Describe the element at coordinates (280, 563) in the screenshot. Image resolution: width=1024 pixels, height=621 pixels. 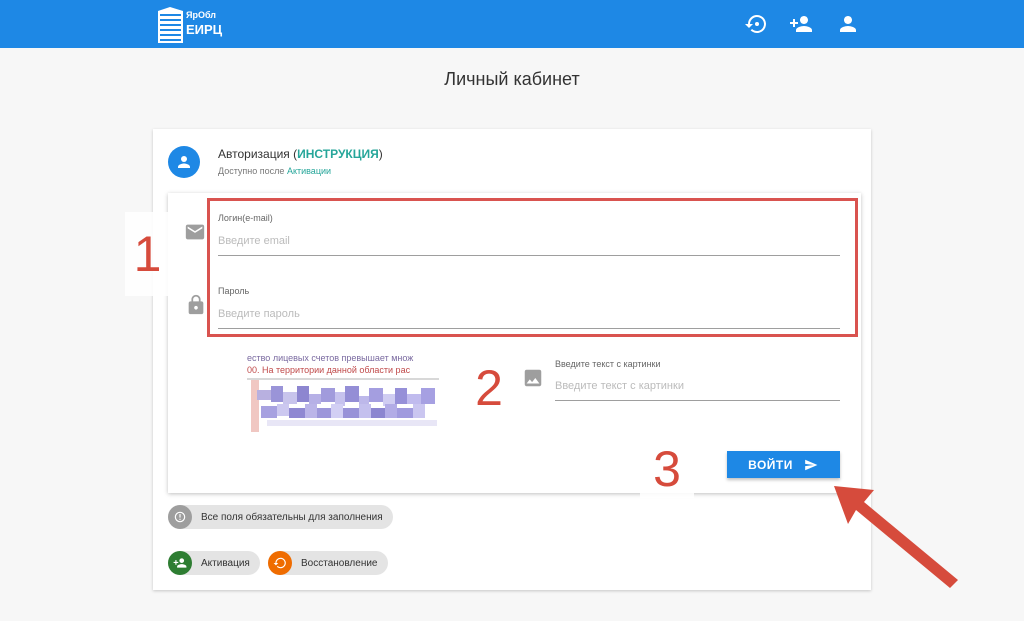
I see `restore-chip-icon` at that location.